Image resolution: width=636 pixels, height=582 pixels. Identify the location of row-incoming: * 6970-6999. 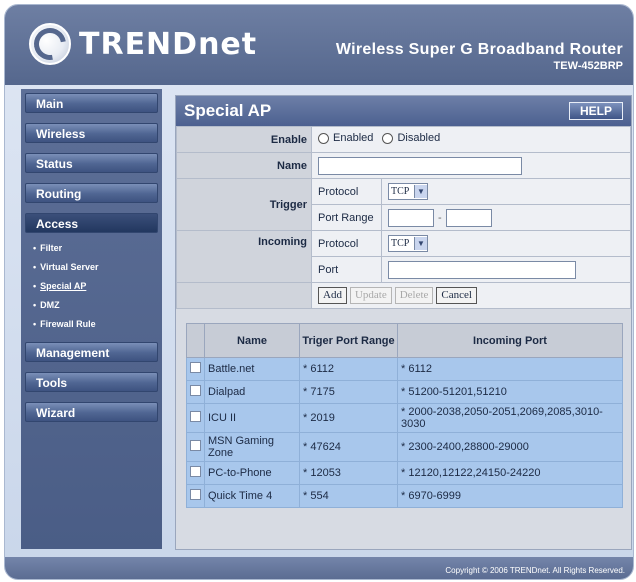
(510, 496).